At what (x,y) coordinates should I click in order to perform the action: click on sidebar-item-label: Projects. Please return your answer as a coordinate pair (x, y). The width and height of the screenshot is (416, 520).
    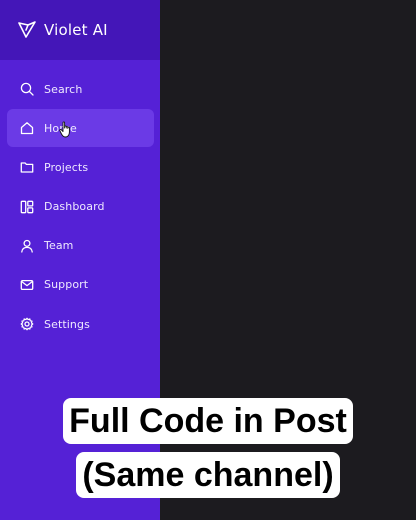
    Looking at the image, I should click on (66, 167).